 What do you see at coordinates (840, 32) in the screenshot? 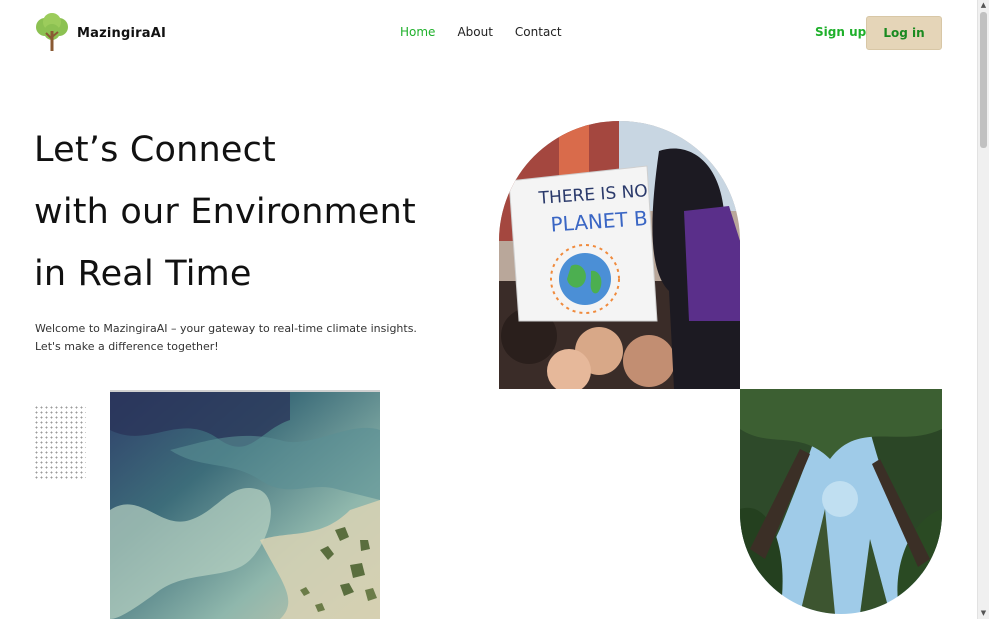
I see `signup-link: Sign up` at bounding box center [840, 32].